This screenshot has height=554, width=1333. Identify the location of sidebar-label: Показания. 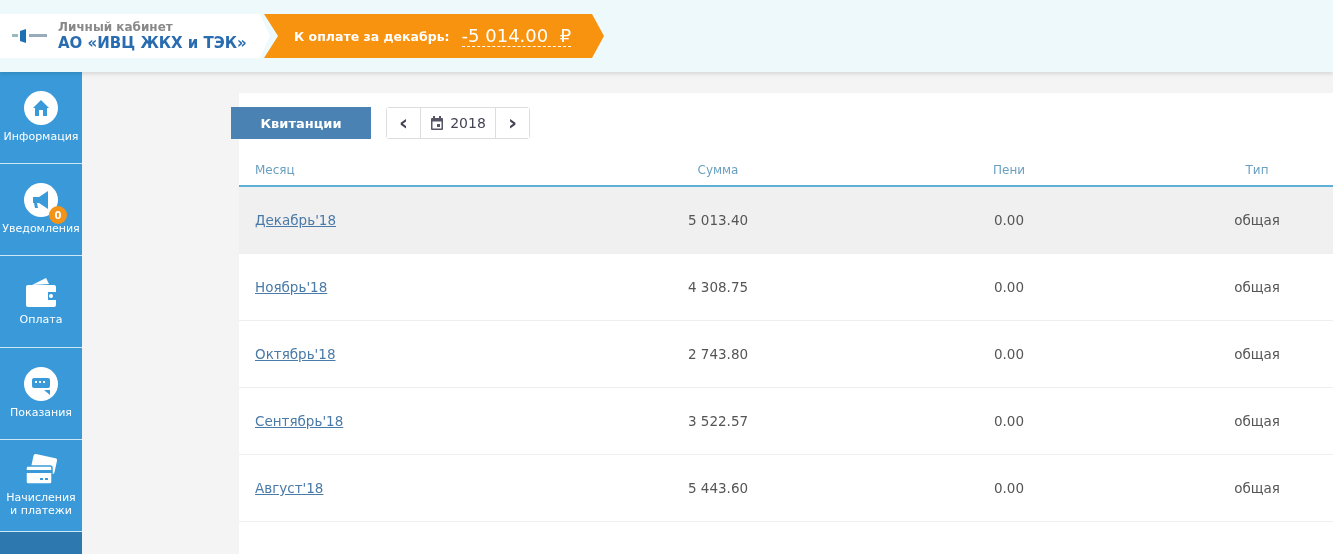
(41, 413).